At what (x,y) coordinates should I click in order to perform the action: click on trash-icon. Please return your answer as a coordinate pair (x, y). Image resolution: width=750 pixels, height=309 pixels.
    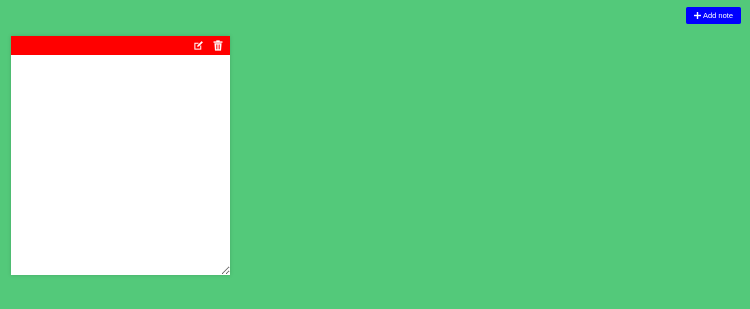
    Looking at the image, I should click on (218, 46).